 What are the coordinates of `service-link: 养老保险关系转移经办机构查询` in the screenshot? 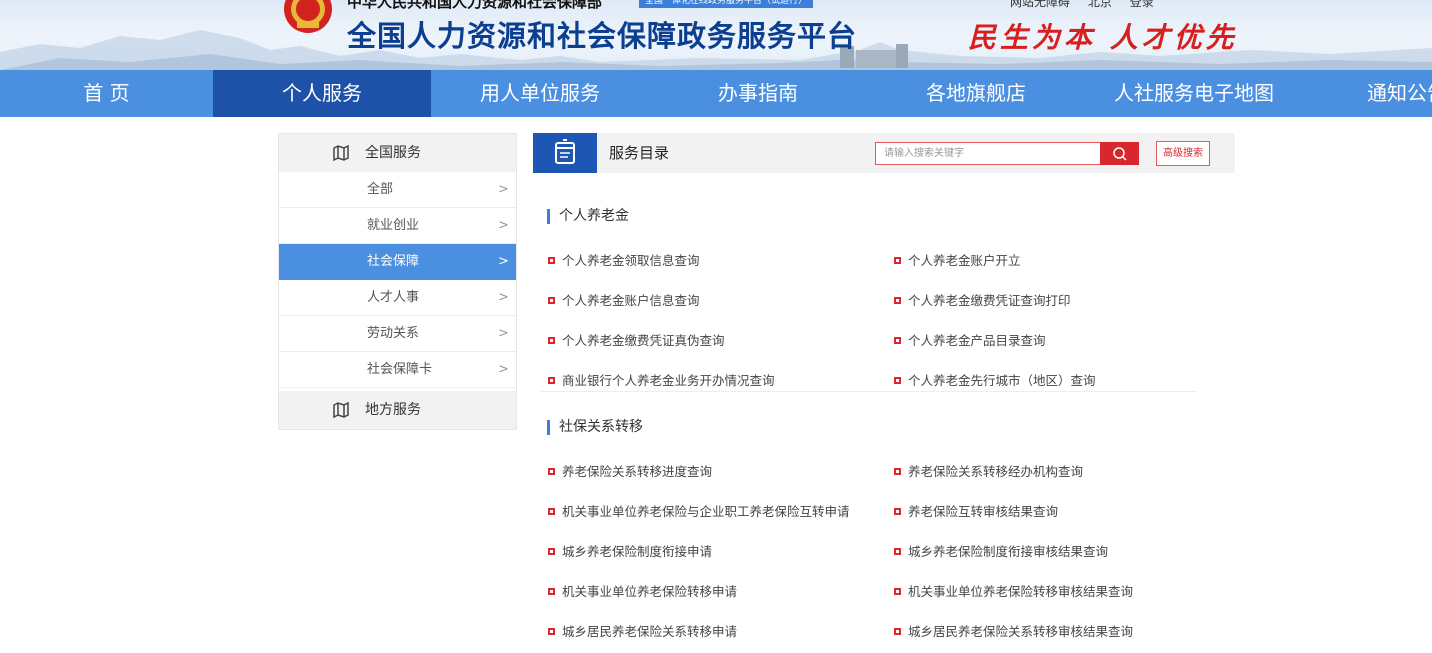 It's located at (988, 470).